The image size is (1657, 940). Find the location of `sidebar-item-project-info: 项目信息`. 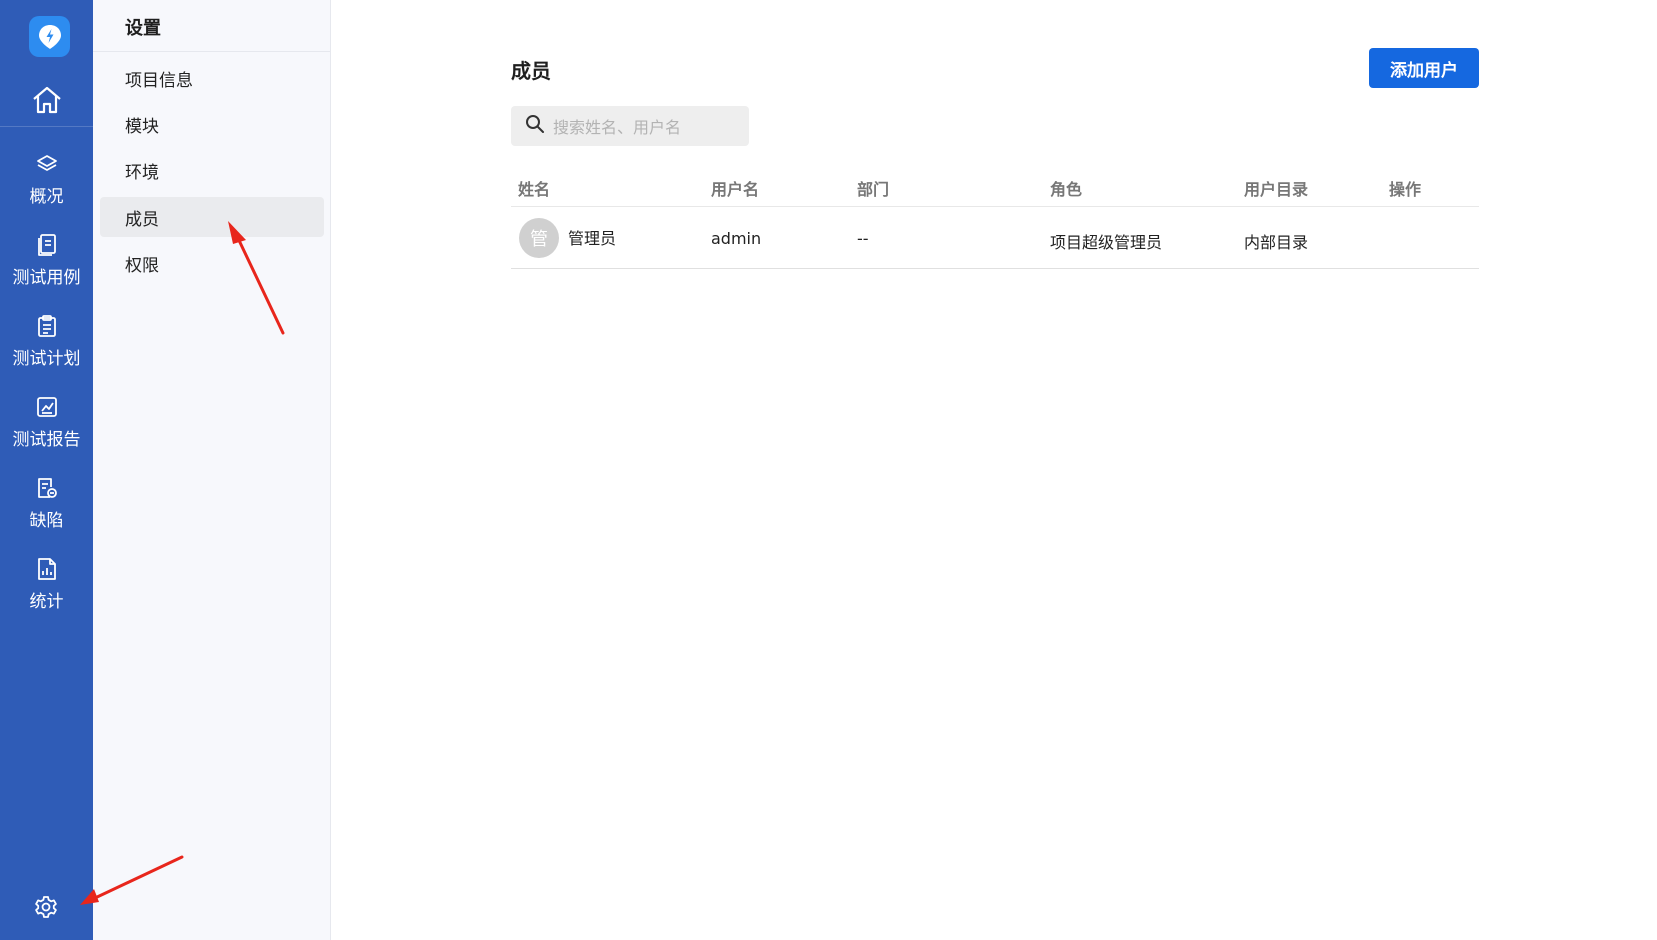

sidebar-item-project-info: 项目信息 is located at coordinates (212, 78).